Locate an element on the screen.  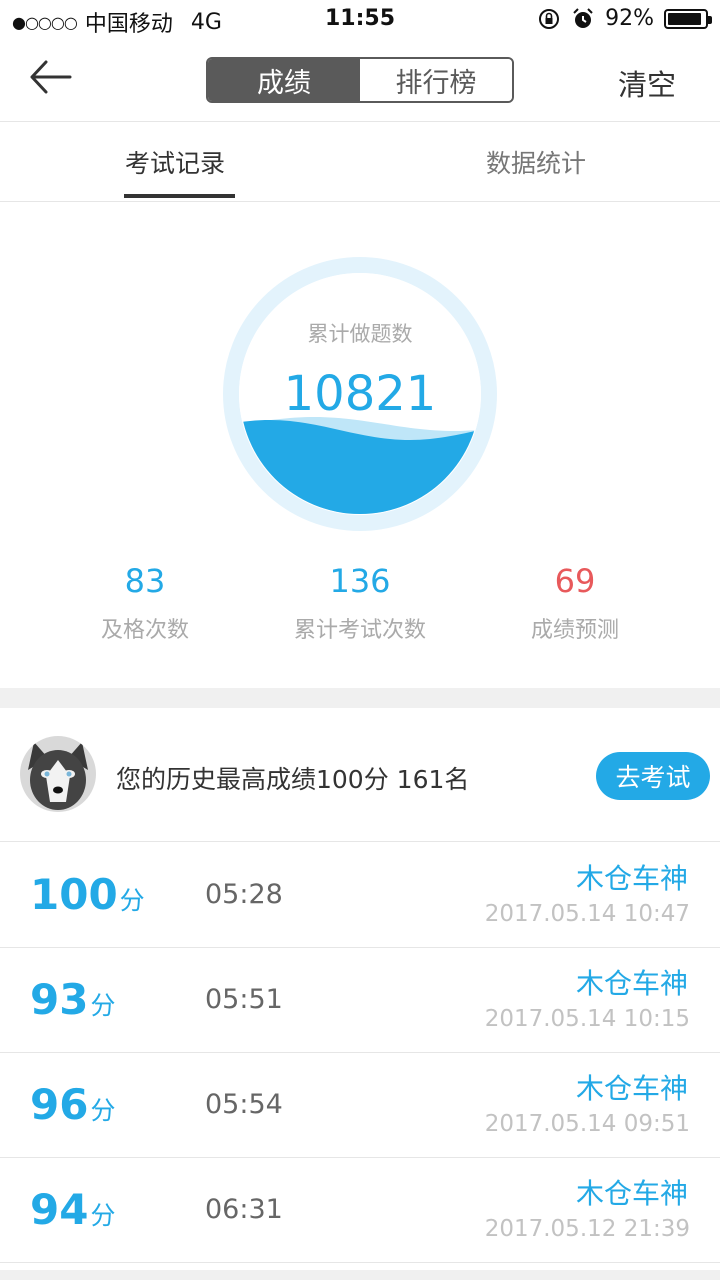
alarm-icon is located at coordinates (583, 17).